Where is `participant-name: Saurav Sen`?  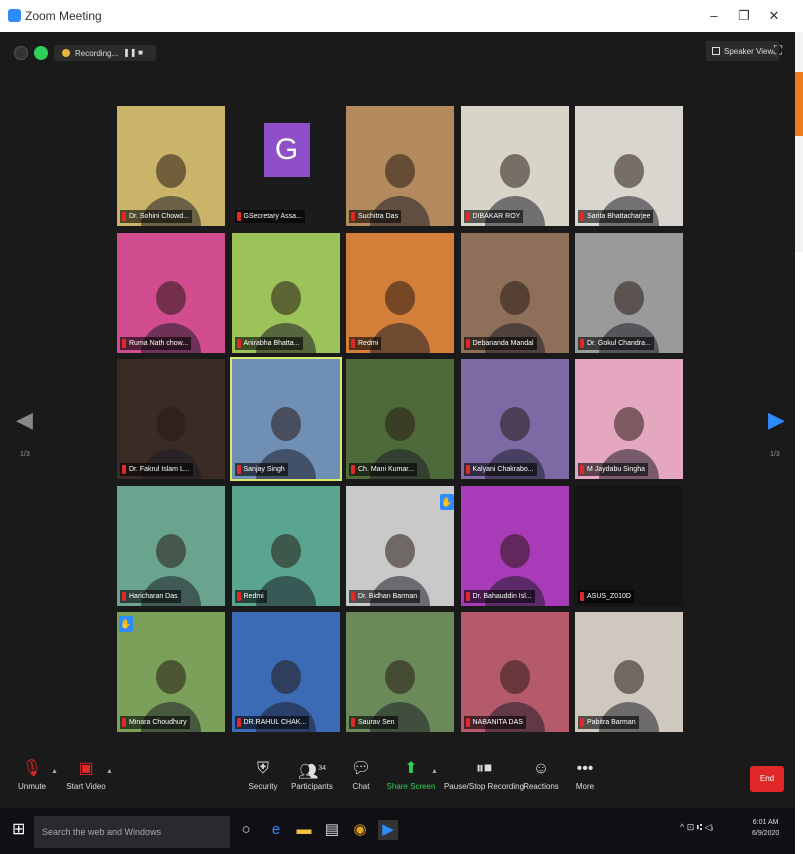
participant-name: Saurav Sen is located at coordinates (376, 722).